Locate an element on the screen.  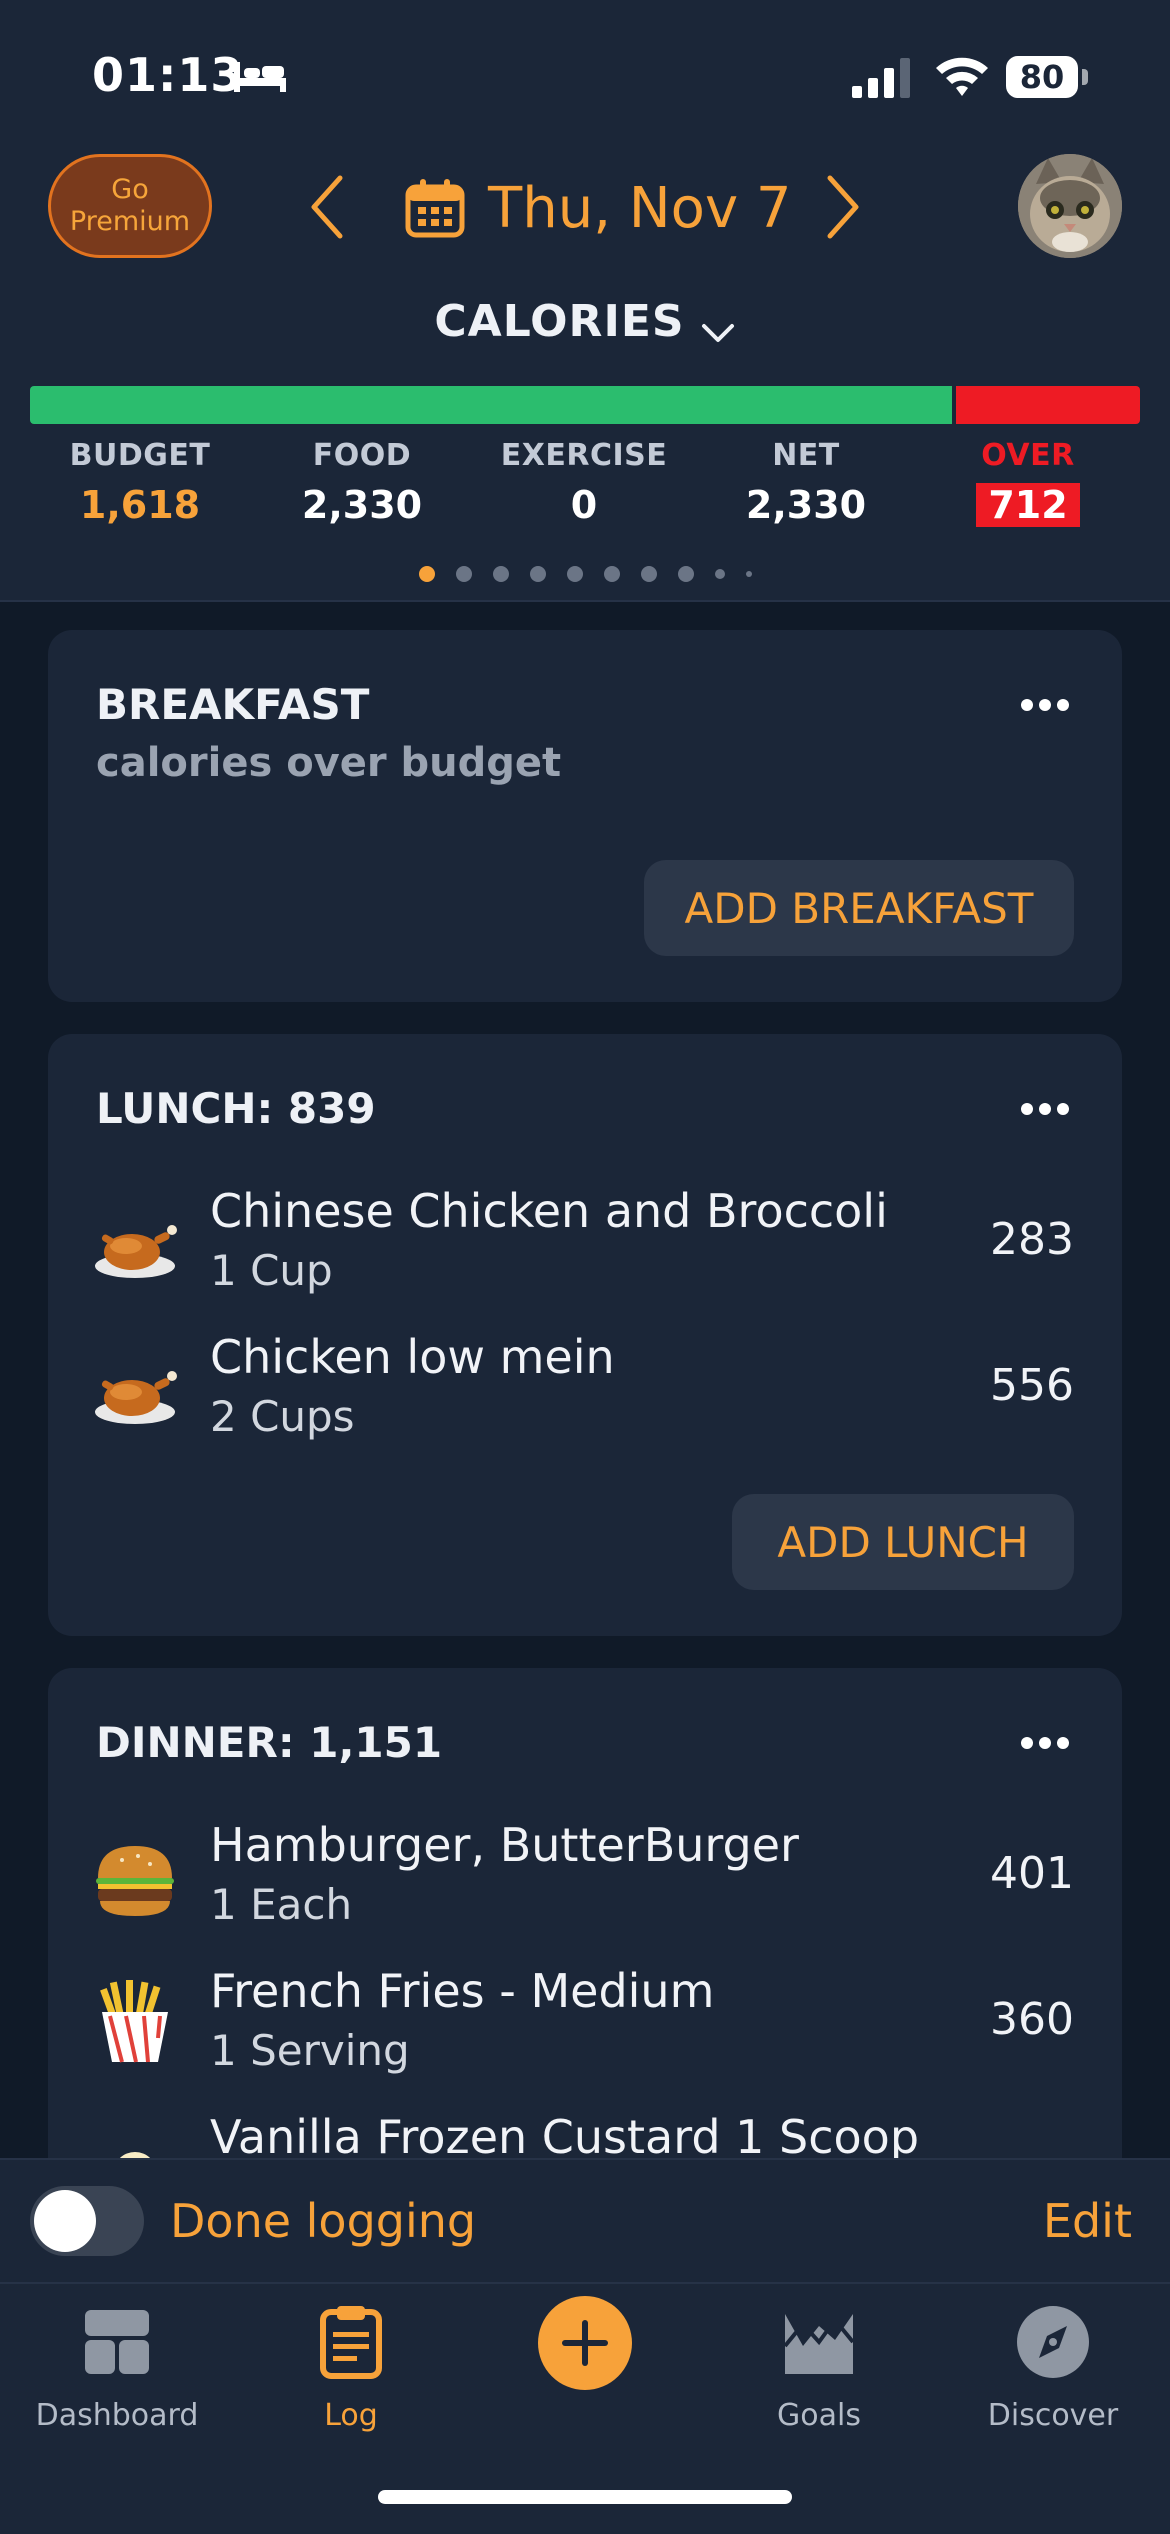
food-serving: 1 Each is located at coordinates (281, 1904).